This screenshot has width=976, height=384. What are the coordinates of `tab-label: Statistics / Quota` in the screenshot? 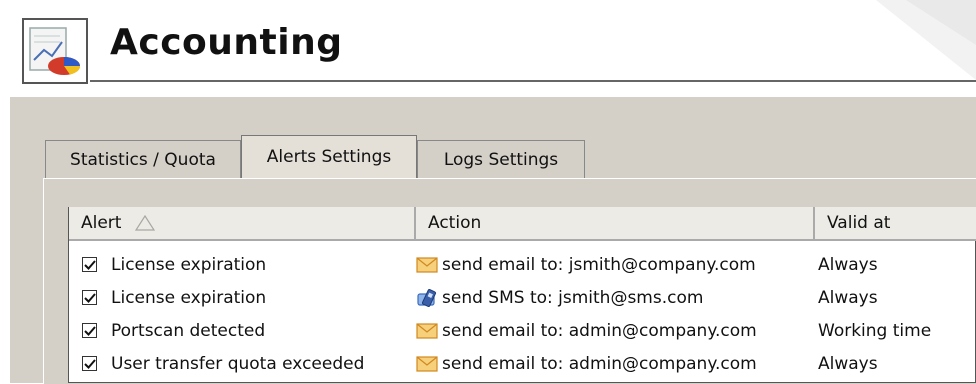 It's located at (143, 159).